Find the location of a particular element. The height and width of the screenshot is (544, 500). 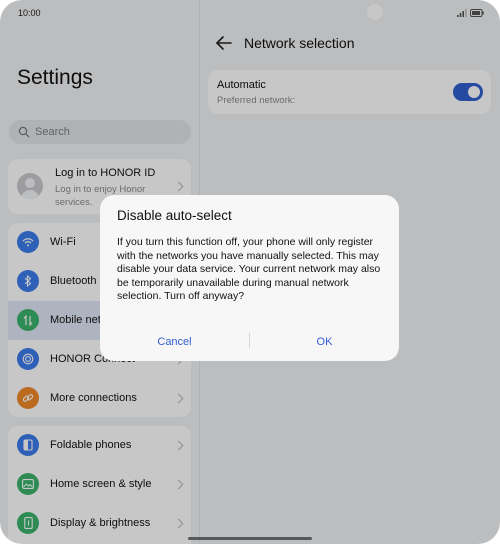

cancel-button: Cancel is located at coordinates (174, 342).